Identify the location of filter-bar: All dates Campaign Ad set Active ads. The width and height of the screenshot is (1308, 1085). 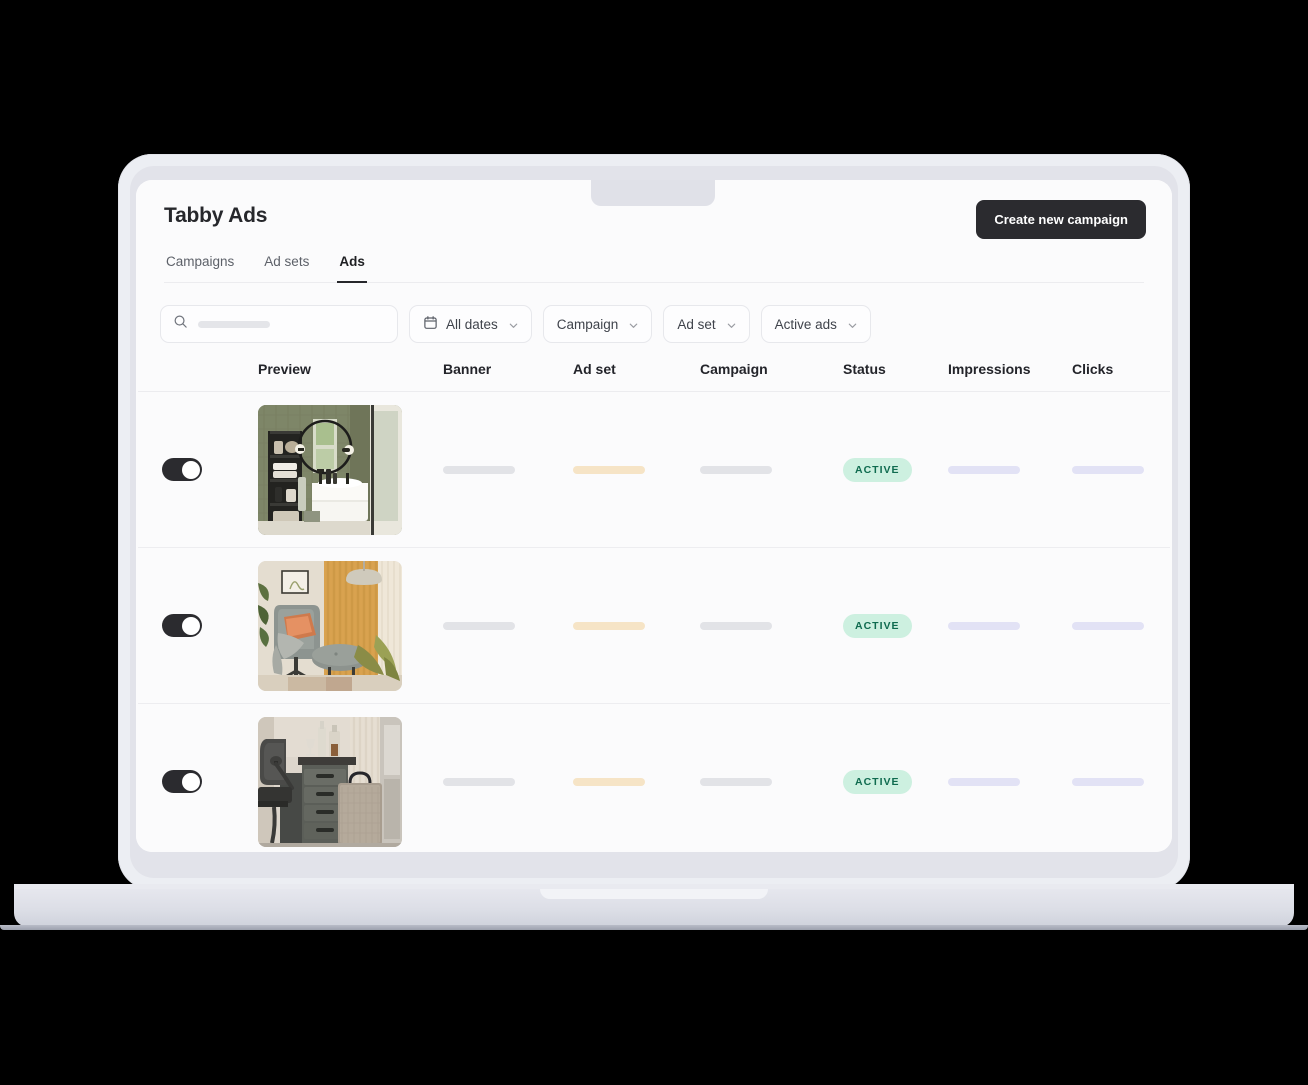
(654, 322).